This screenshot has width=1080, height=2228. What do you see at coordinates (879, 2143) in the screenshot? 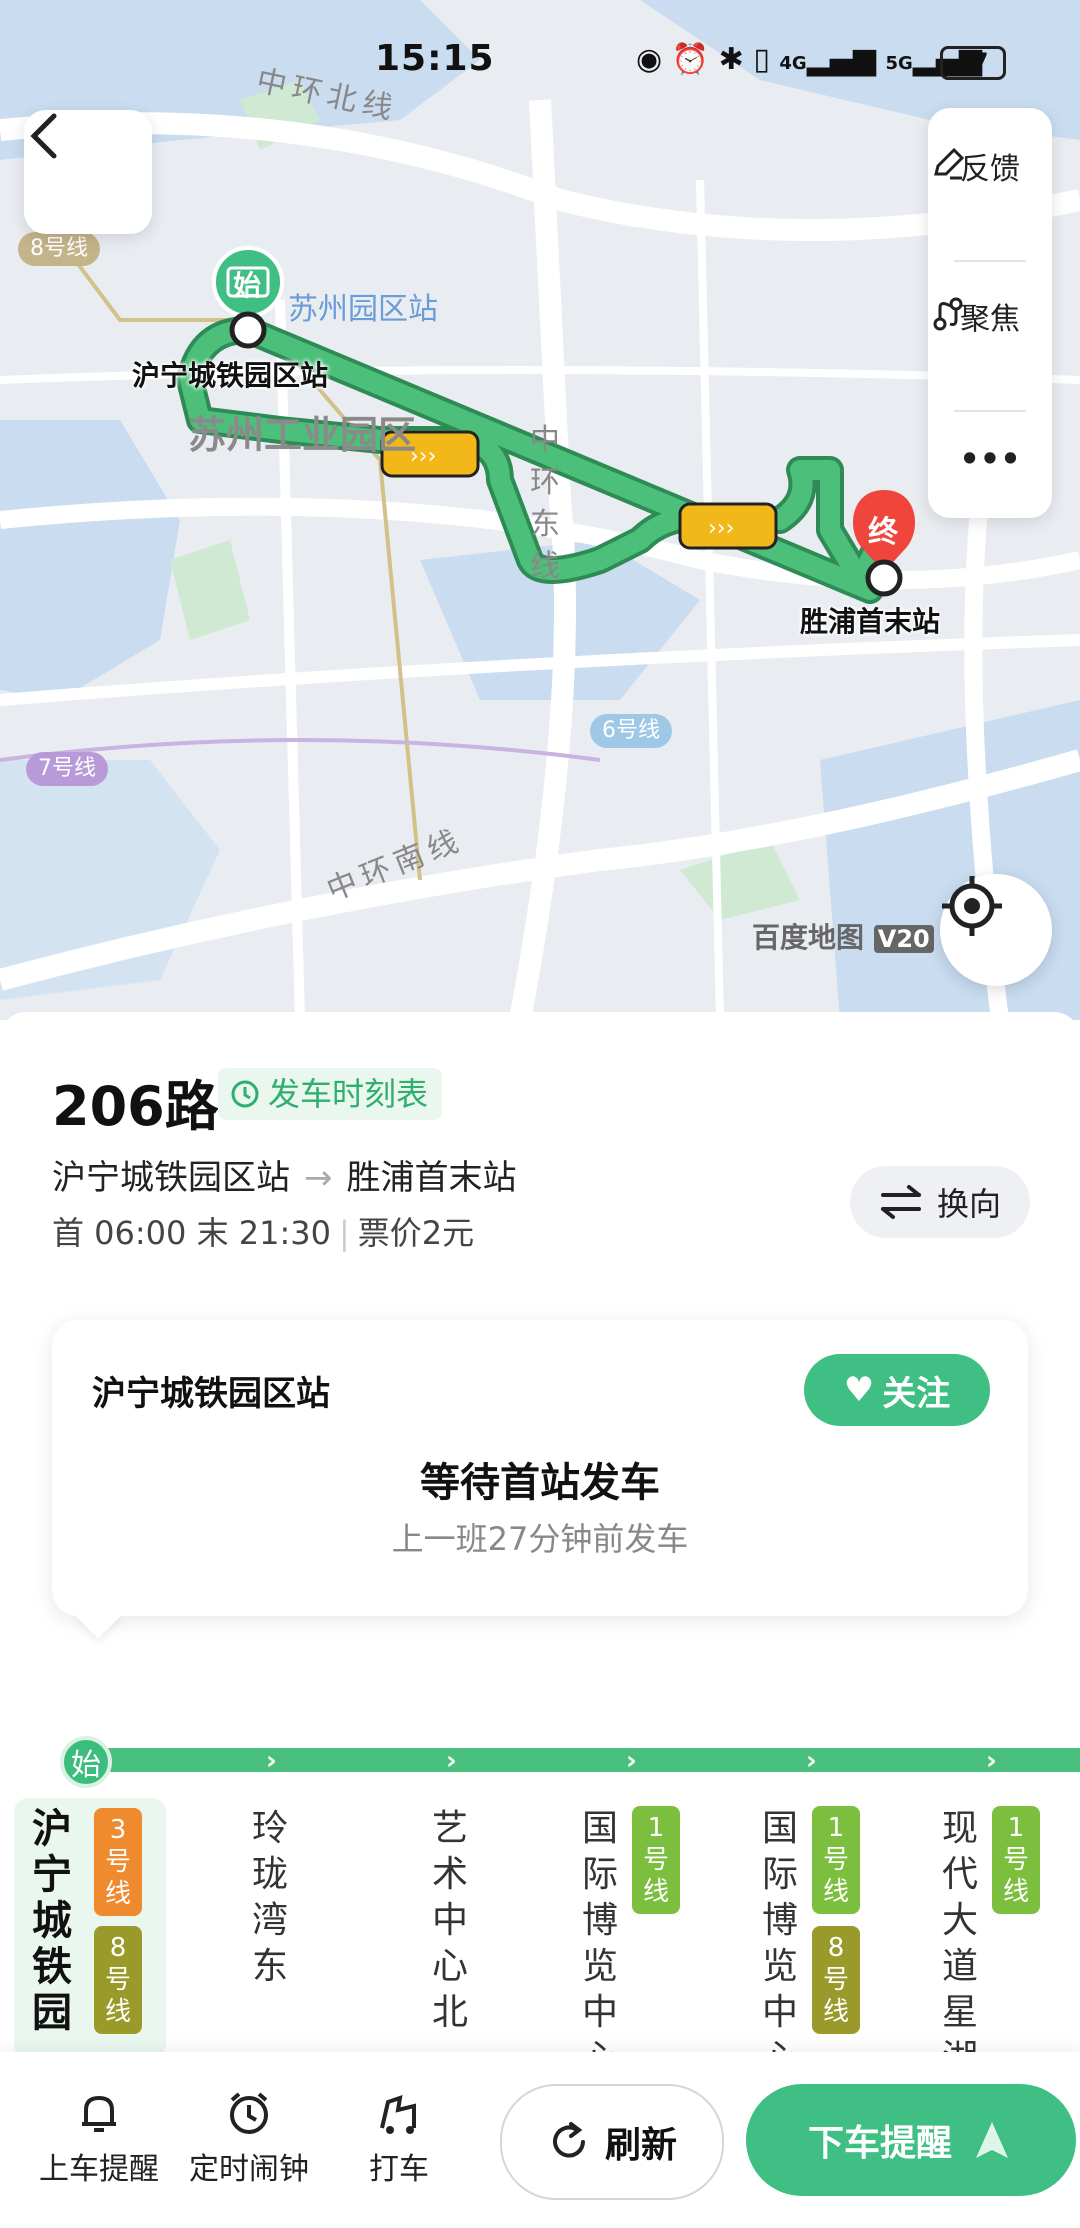
I see `alighting-alert-label: 下车提醒` at bounding box center [879, 2143].